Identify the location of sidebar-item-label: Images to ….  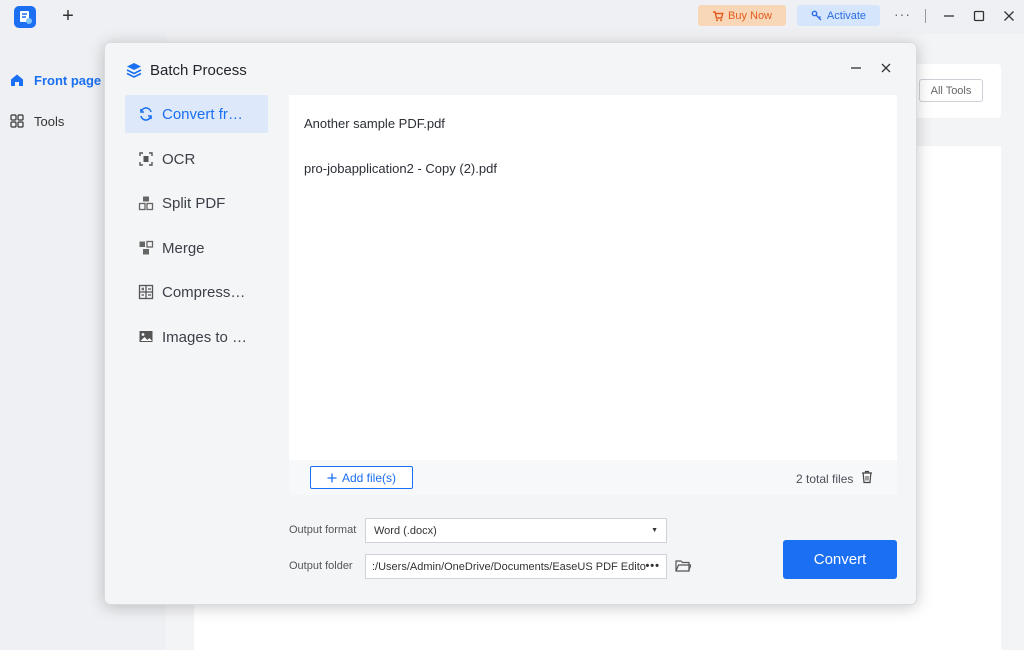
(205, 337).